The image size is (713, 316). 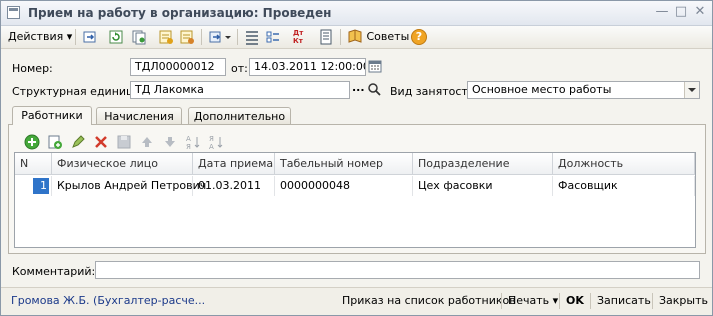 What do you see at coordinates (683, 300) in the screenshot?
I see `close-form-button: Закрыть` at bounding box center [683, 300].